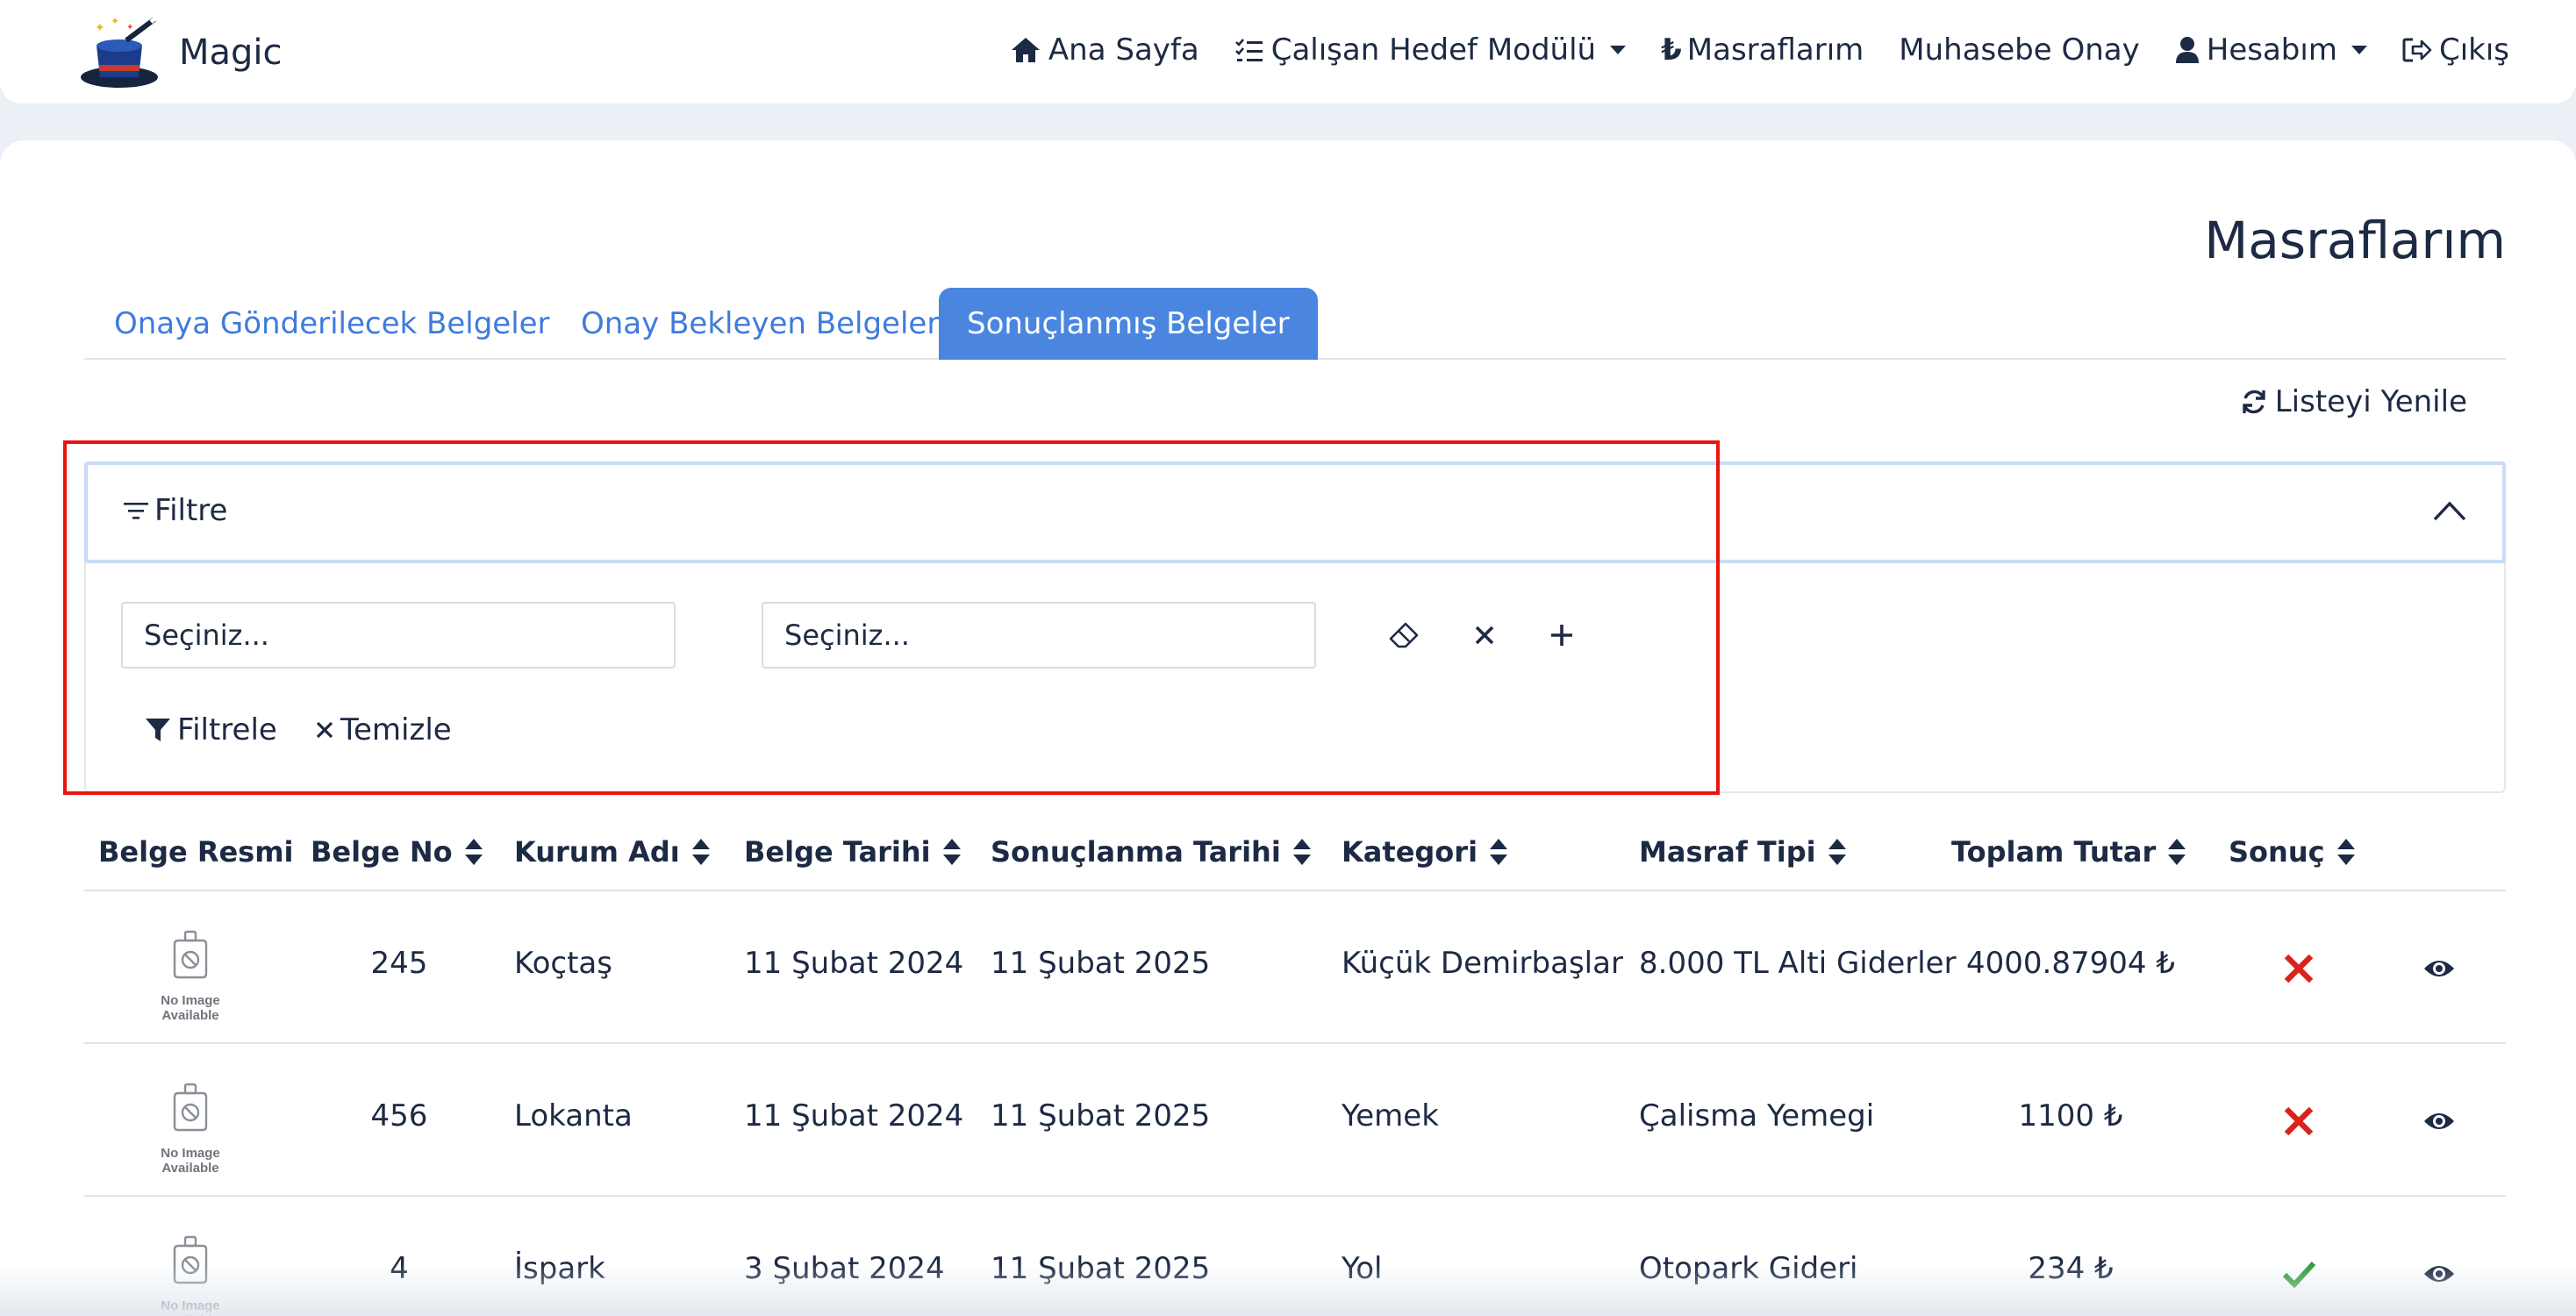  I want to click on plus-icon, so click(1561, 635).